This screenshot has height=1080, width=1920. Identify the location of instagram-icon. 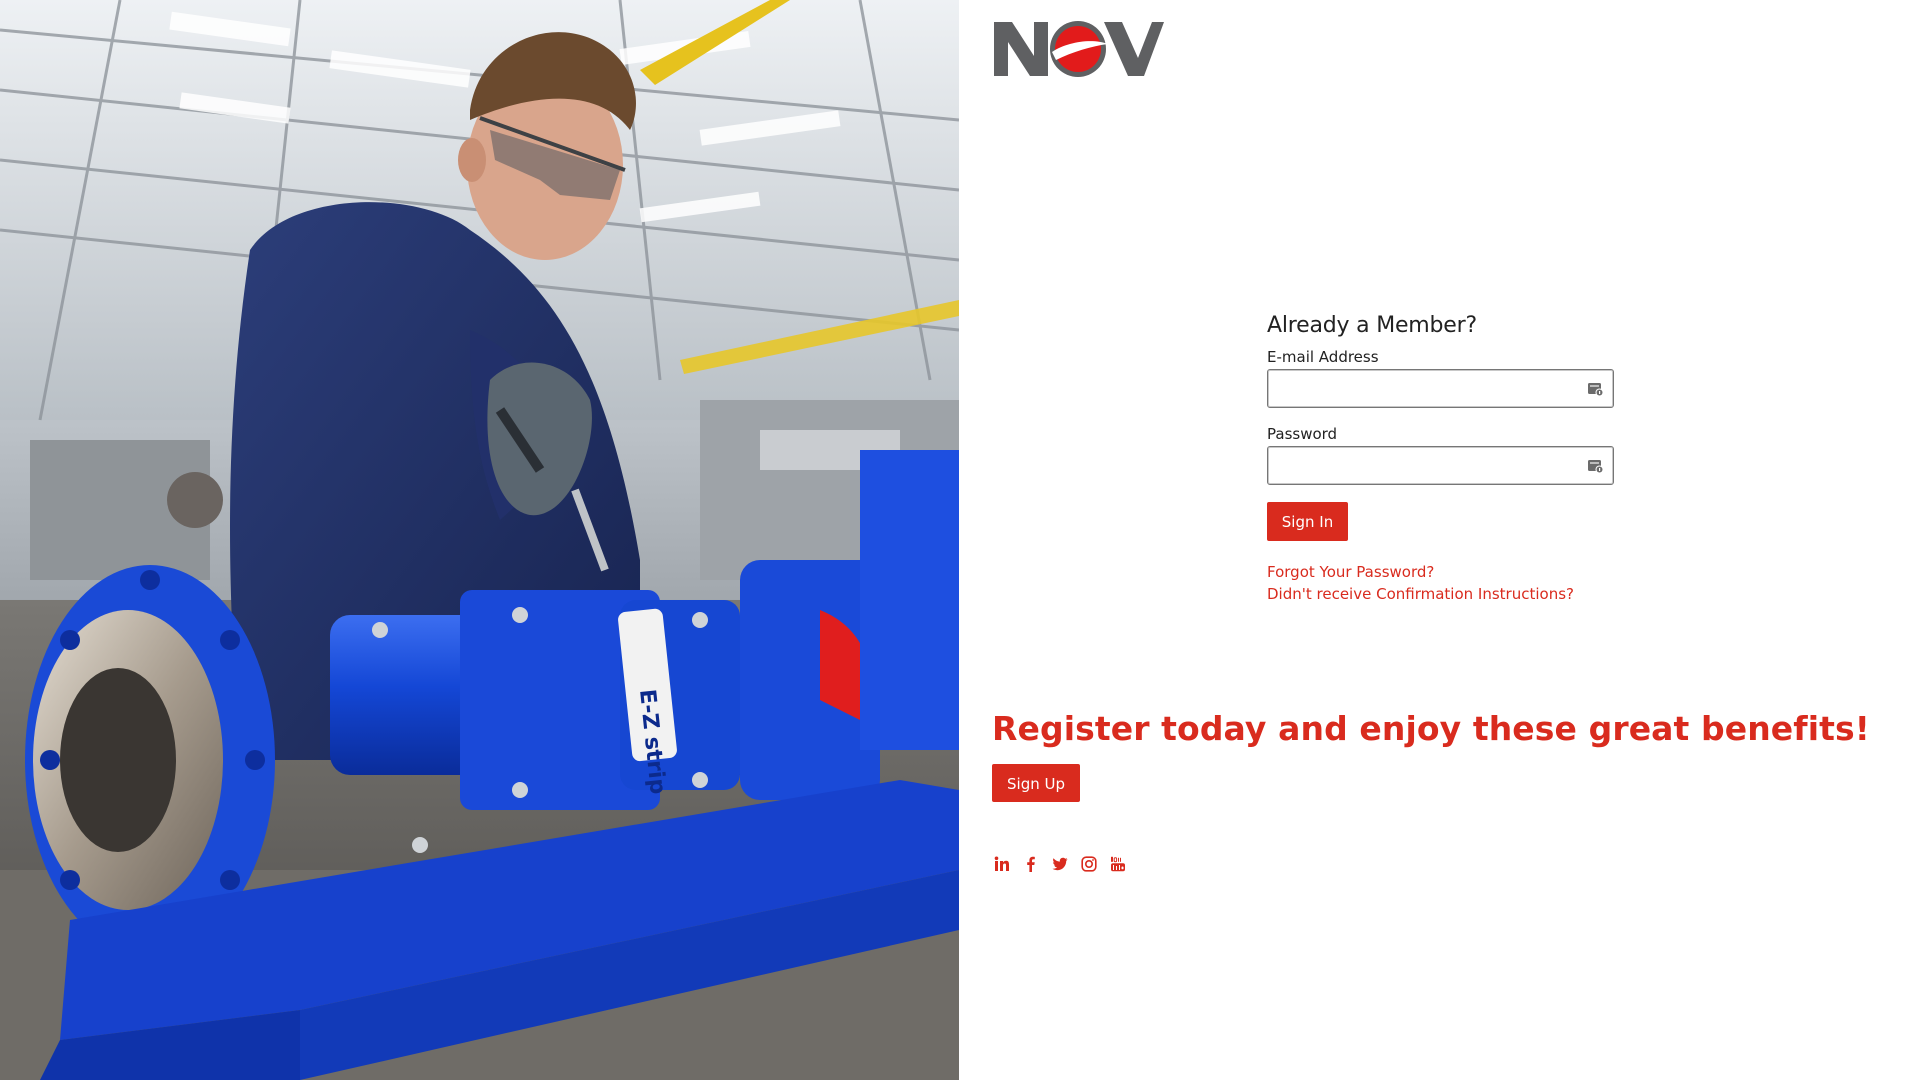
(1089, 864).